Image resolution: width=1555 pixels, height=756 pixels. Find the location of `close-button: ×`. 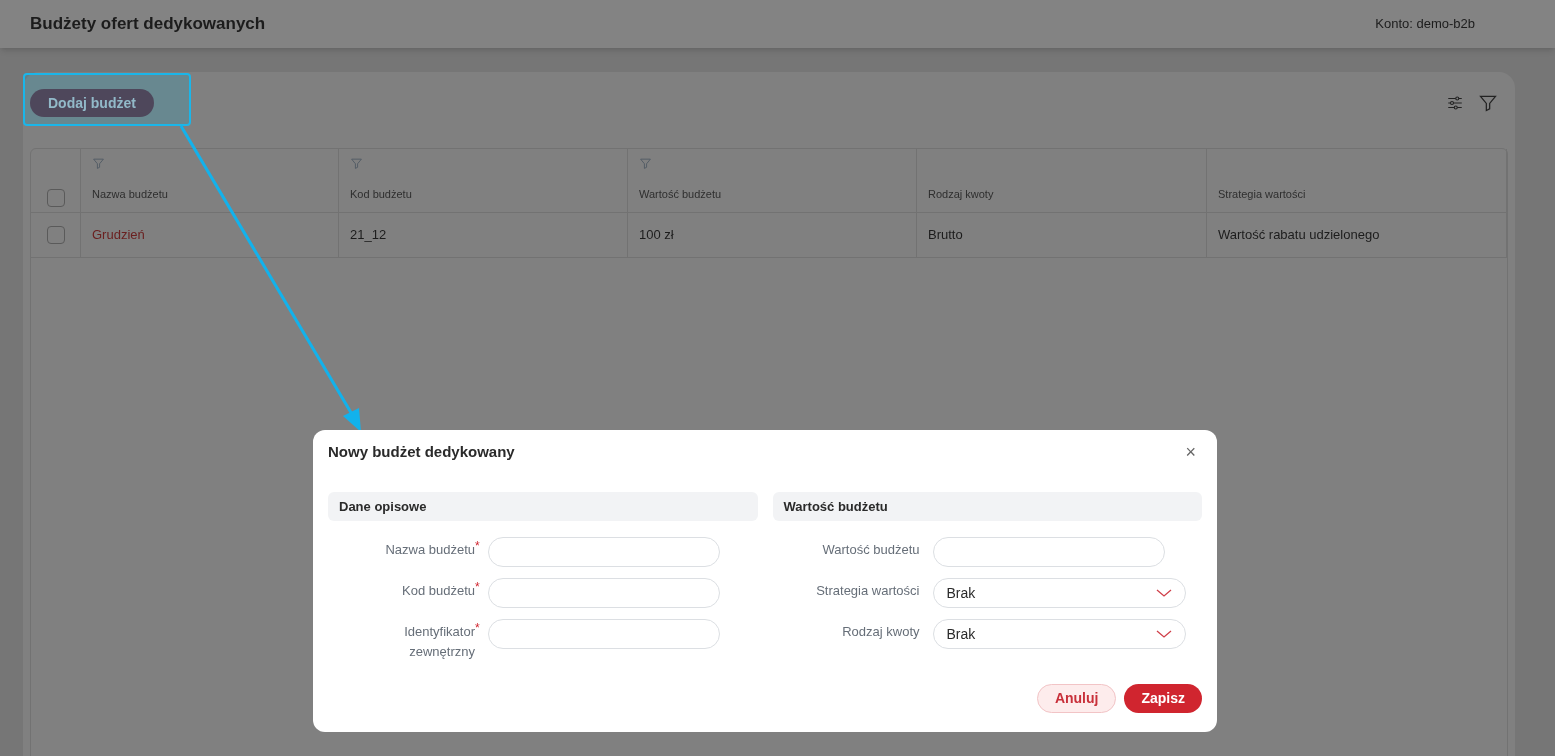

close-button: × is located at coordinates (1190, 452).